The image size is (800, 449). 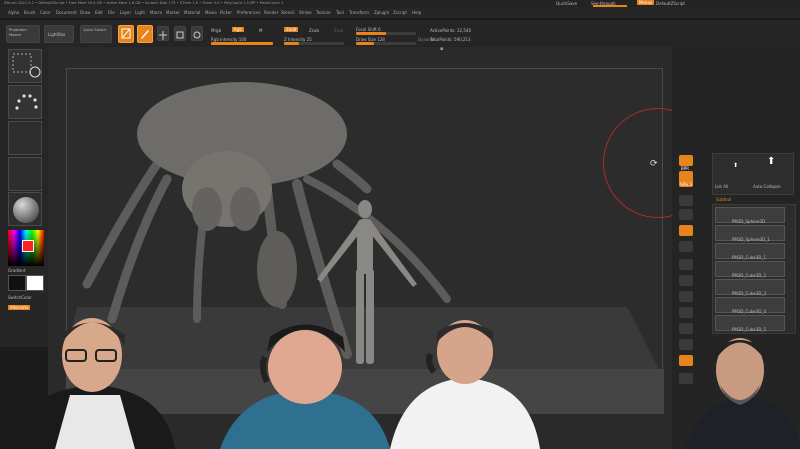 What do you see at coordinates (686, 312) in the screenshot?
I see `frame-button` at bounding box center [686, 312].